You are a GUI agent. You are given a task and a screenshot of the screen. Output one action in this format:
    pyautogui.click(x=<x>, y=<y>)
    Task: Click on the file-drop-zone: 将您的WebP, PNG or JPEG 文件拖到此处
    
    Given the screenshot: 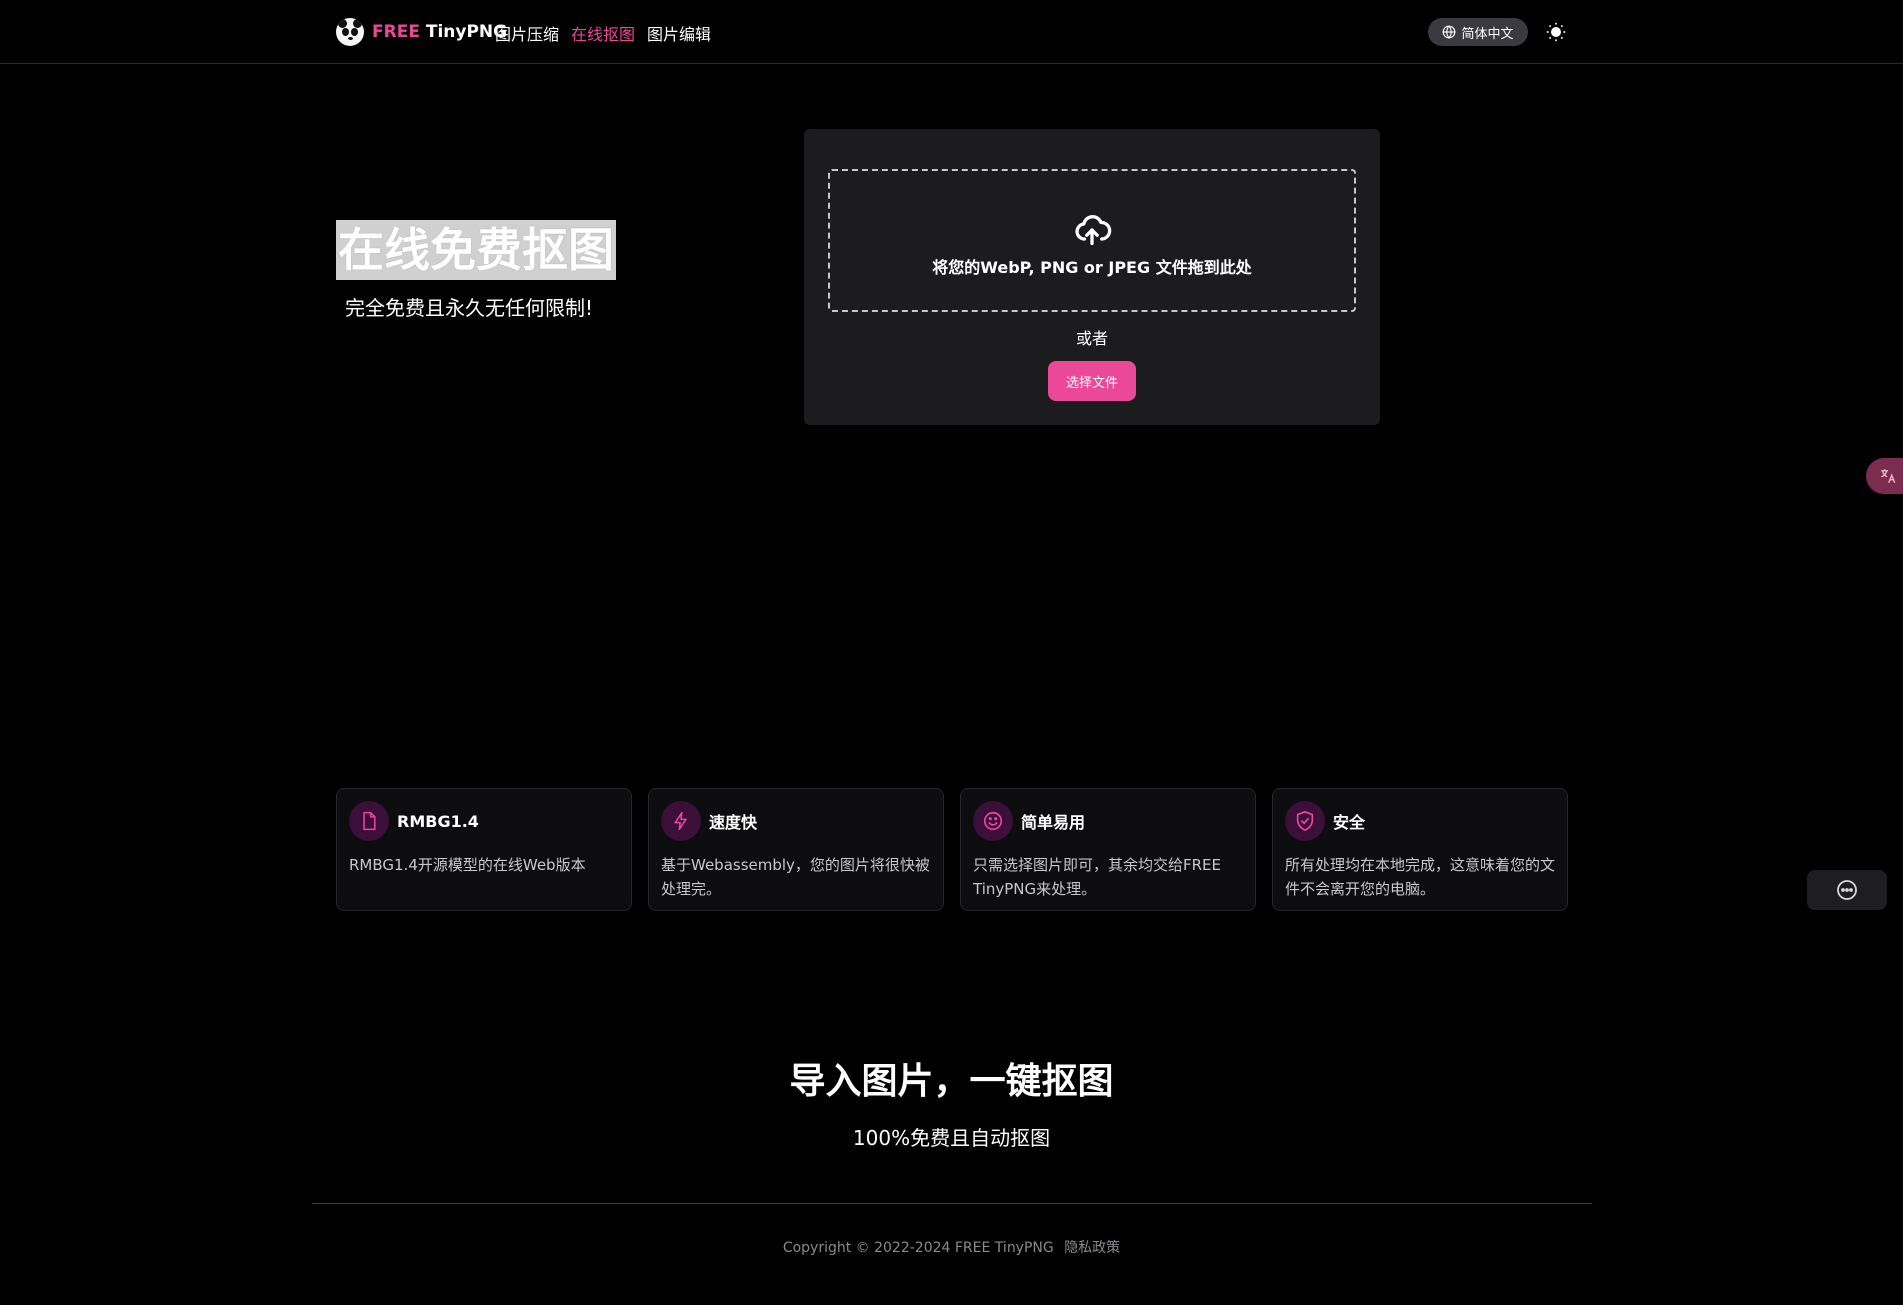 What is the action you would take?
    pyautogui.click(x=1092, y=240)
    